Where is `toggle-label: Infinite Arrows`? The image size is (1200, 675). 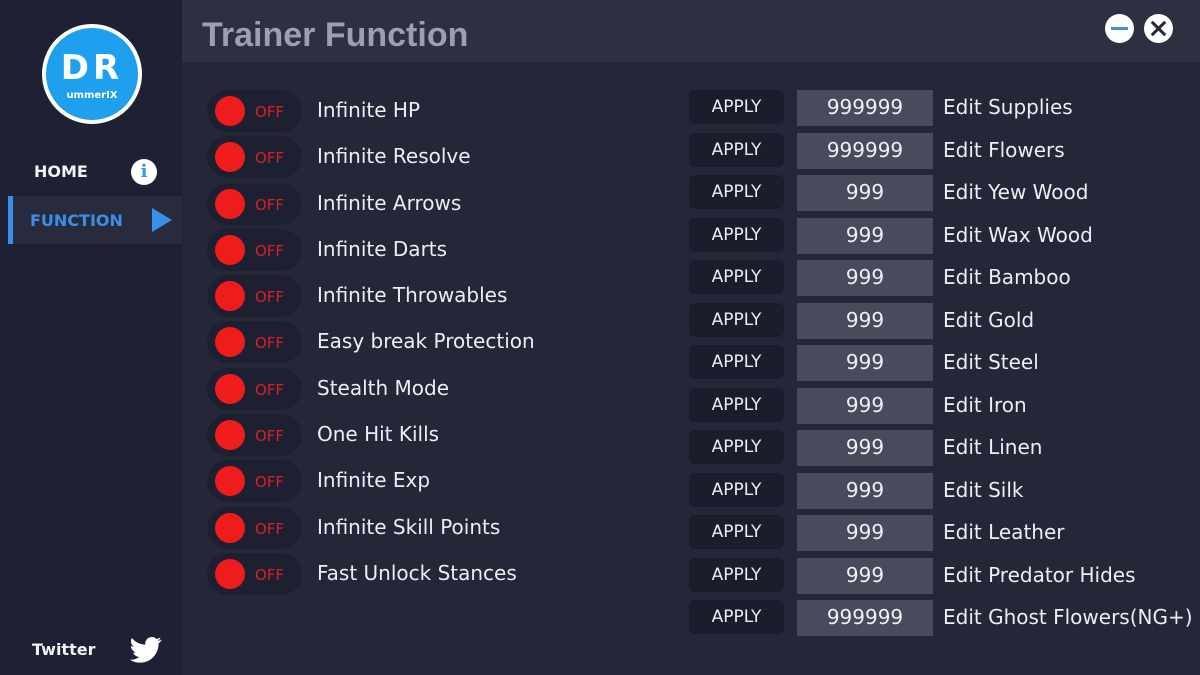 toggle-label: Infinite Arrows is located at coordinates (389, 202).